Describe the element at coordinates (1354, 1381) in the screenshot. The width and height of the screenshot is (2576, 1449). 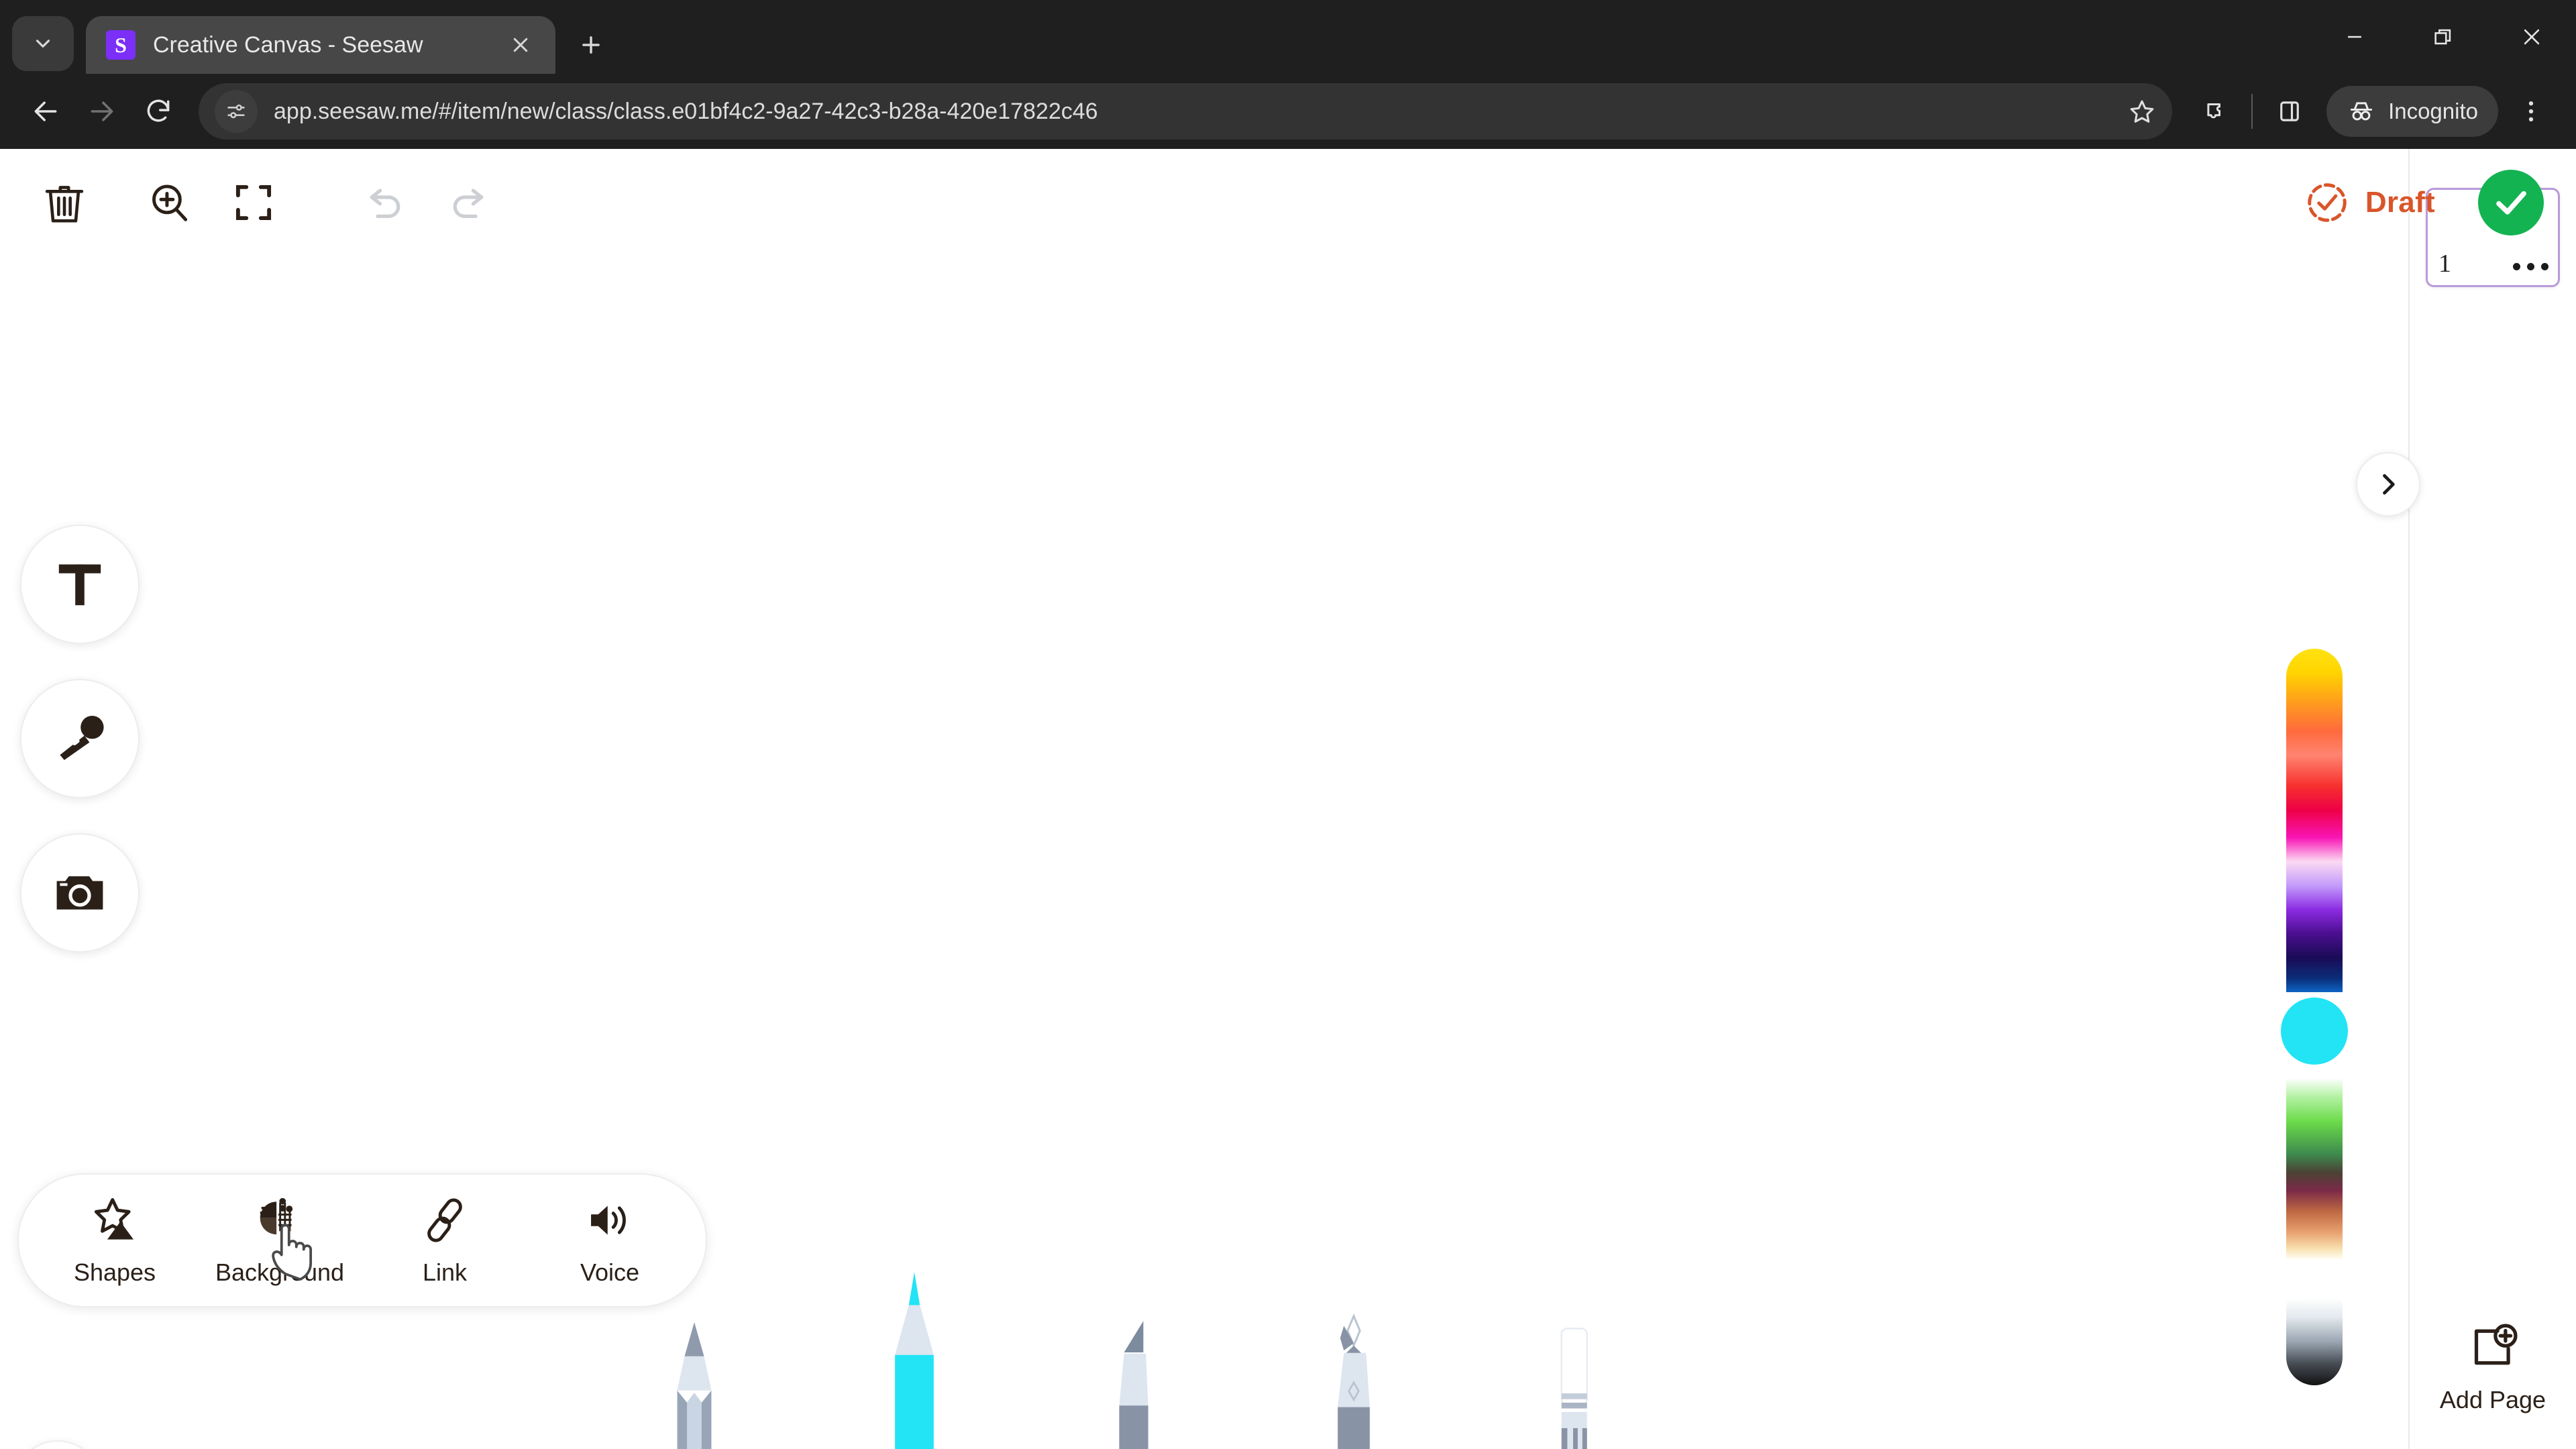
I see `glitter-pen-tool` at that location.